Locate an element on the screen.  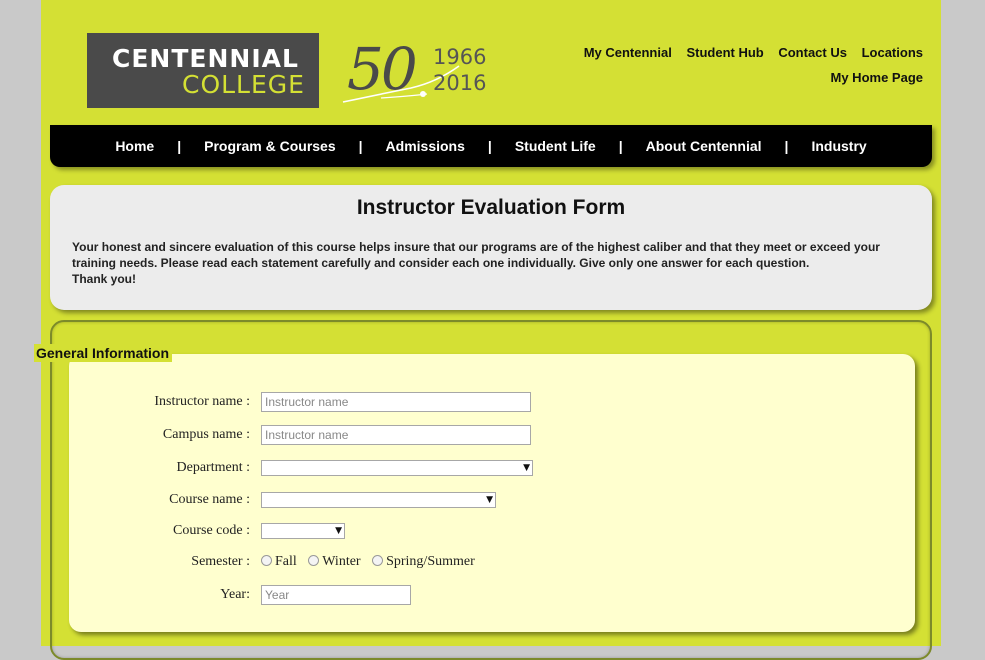
radio-fall-label: Fall is located at coordinates (286, 561).